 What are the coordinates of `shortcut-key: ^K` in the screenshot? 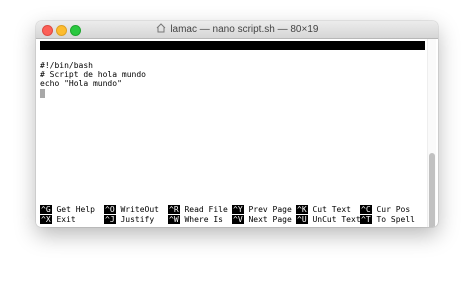 It's located at (302, 209).